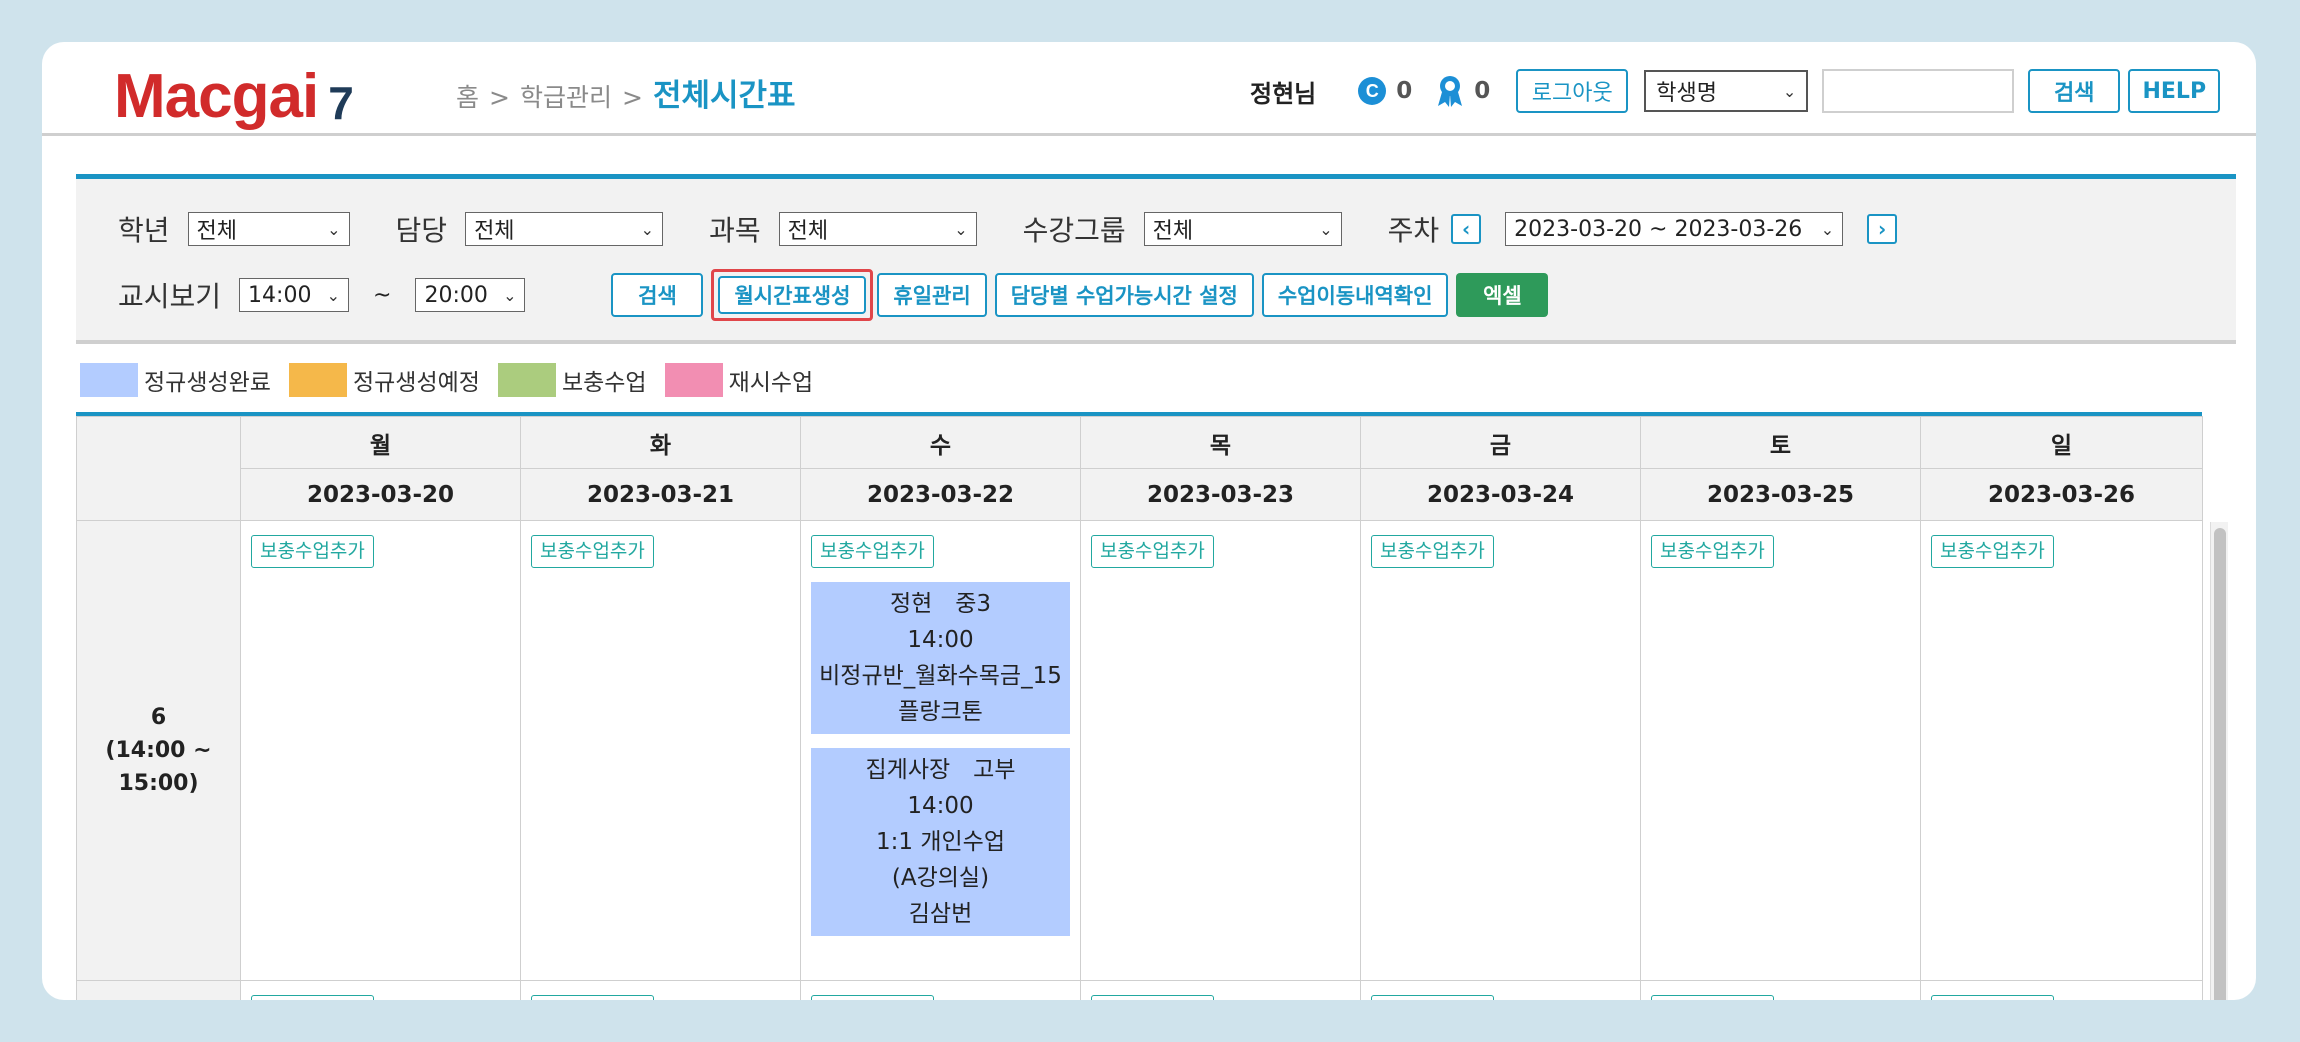 Image resolution: width=2300 pixels, height=1042 pixels. What do you see at coordinates (467, 96) in the screenshot?
I see `breadcrumb-home: 홈` at bounding box center [467, 96].